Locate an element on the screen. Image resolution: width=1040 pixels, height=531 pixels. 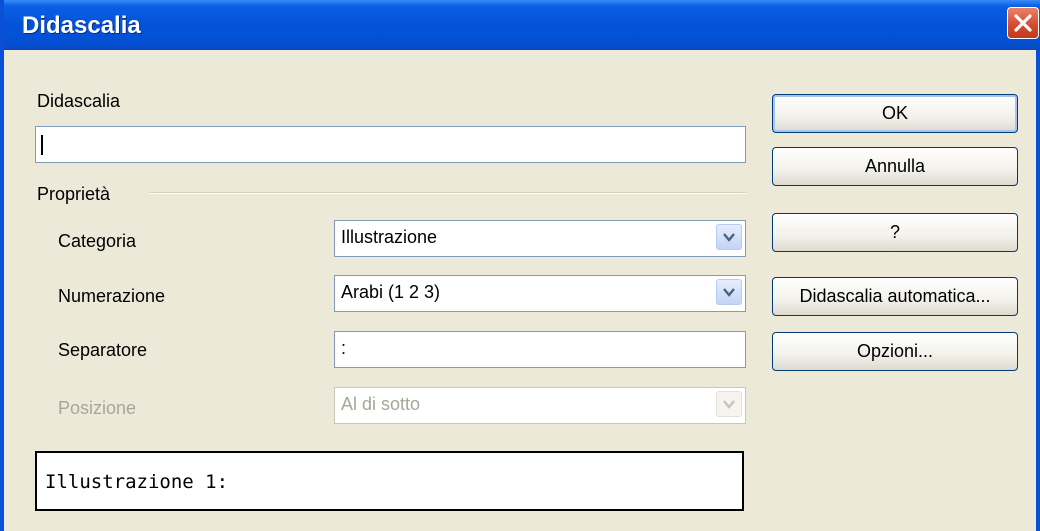
numbering-dropdown-button is located at coordinates (729, 292).